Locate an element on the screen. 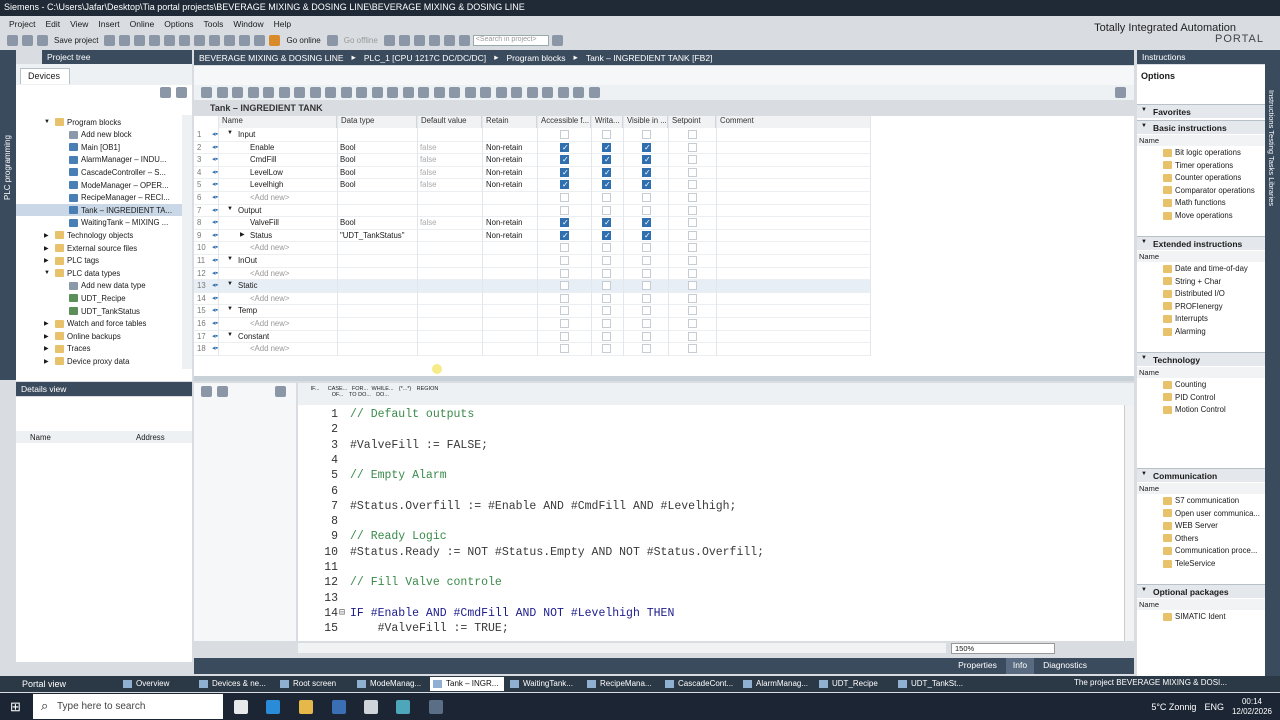  open-all-icon is located at coordinates (361, 92).